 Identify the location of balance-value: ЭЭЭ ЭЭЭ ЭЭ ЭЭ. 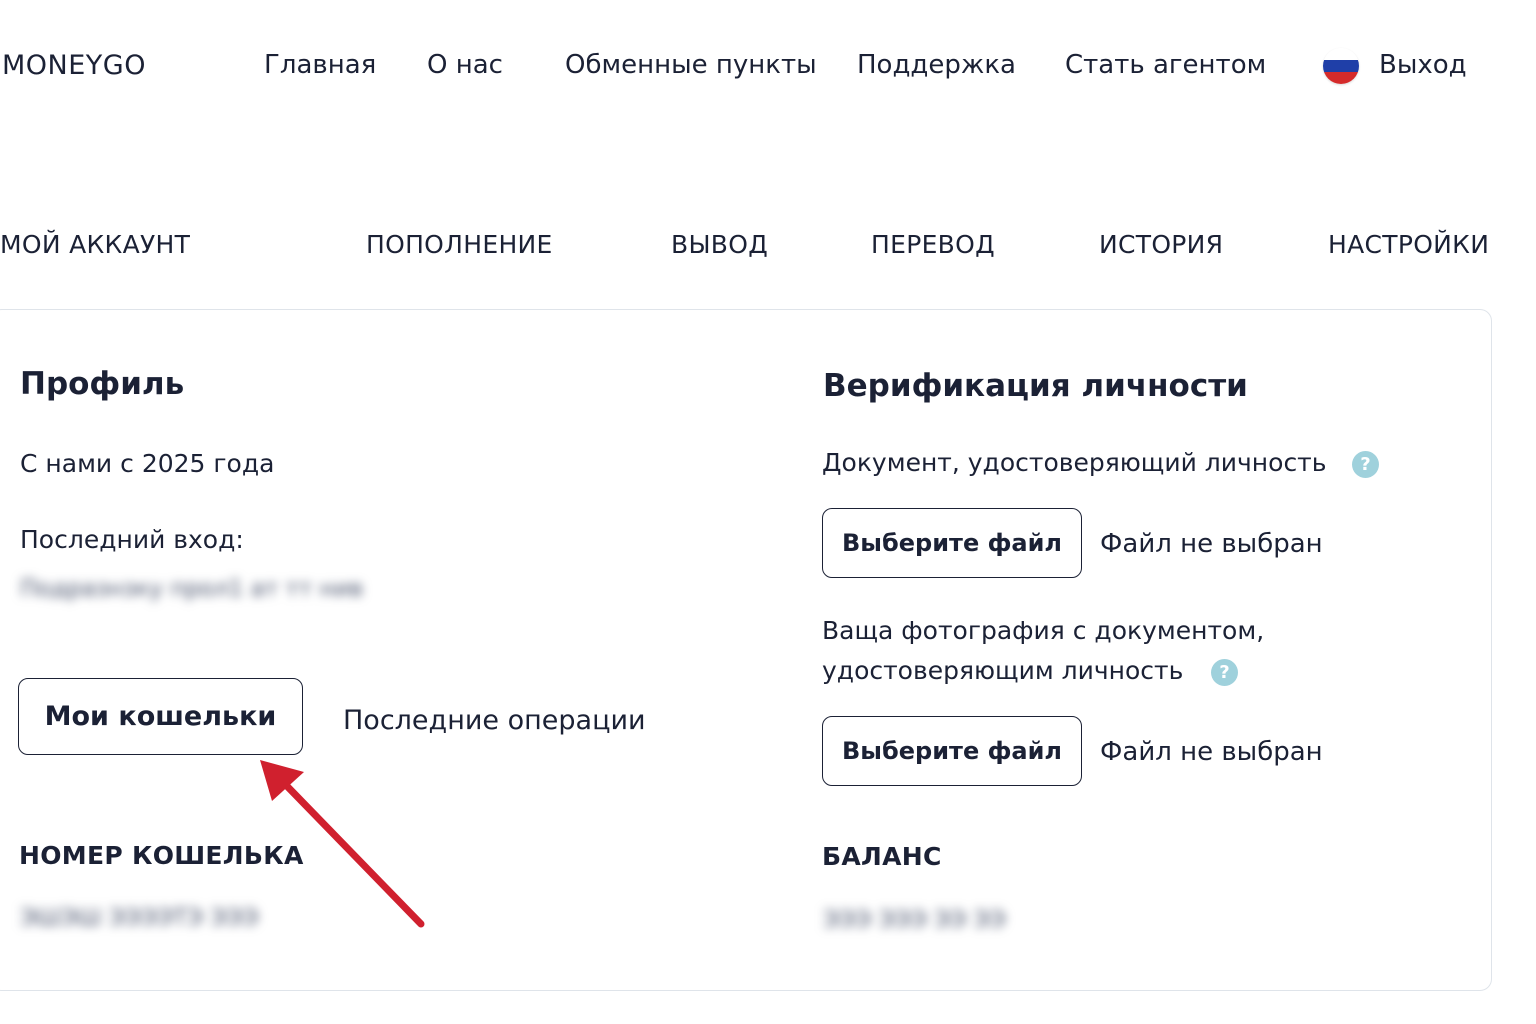
(914, 920).